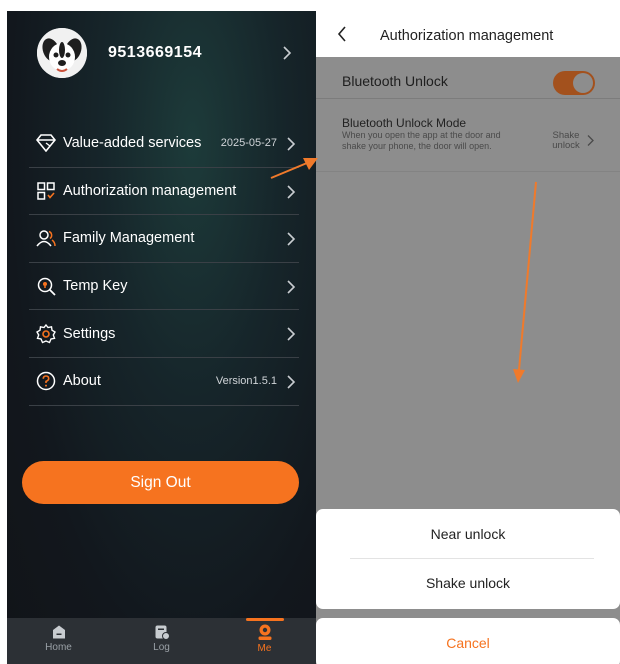 The image size is (620, 664). I want to click on avatar, so click(62, 53).